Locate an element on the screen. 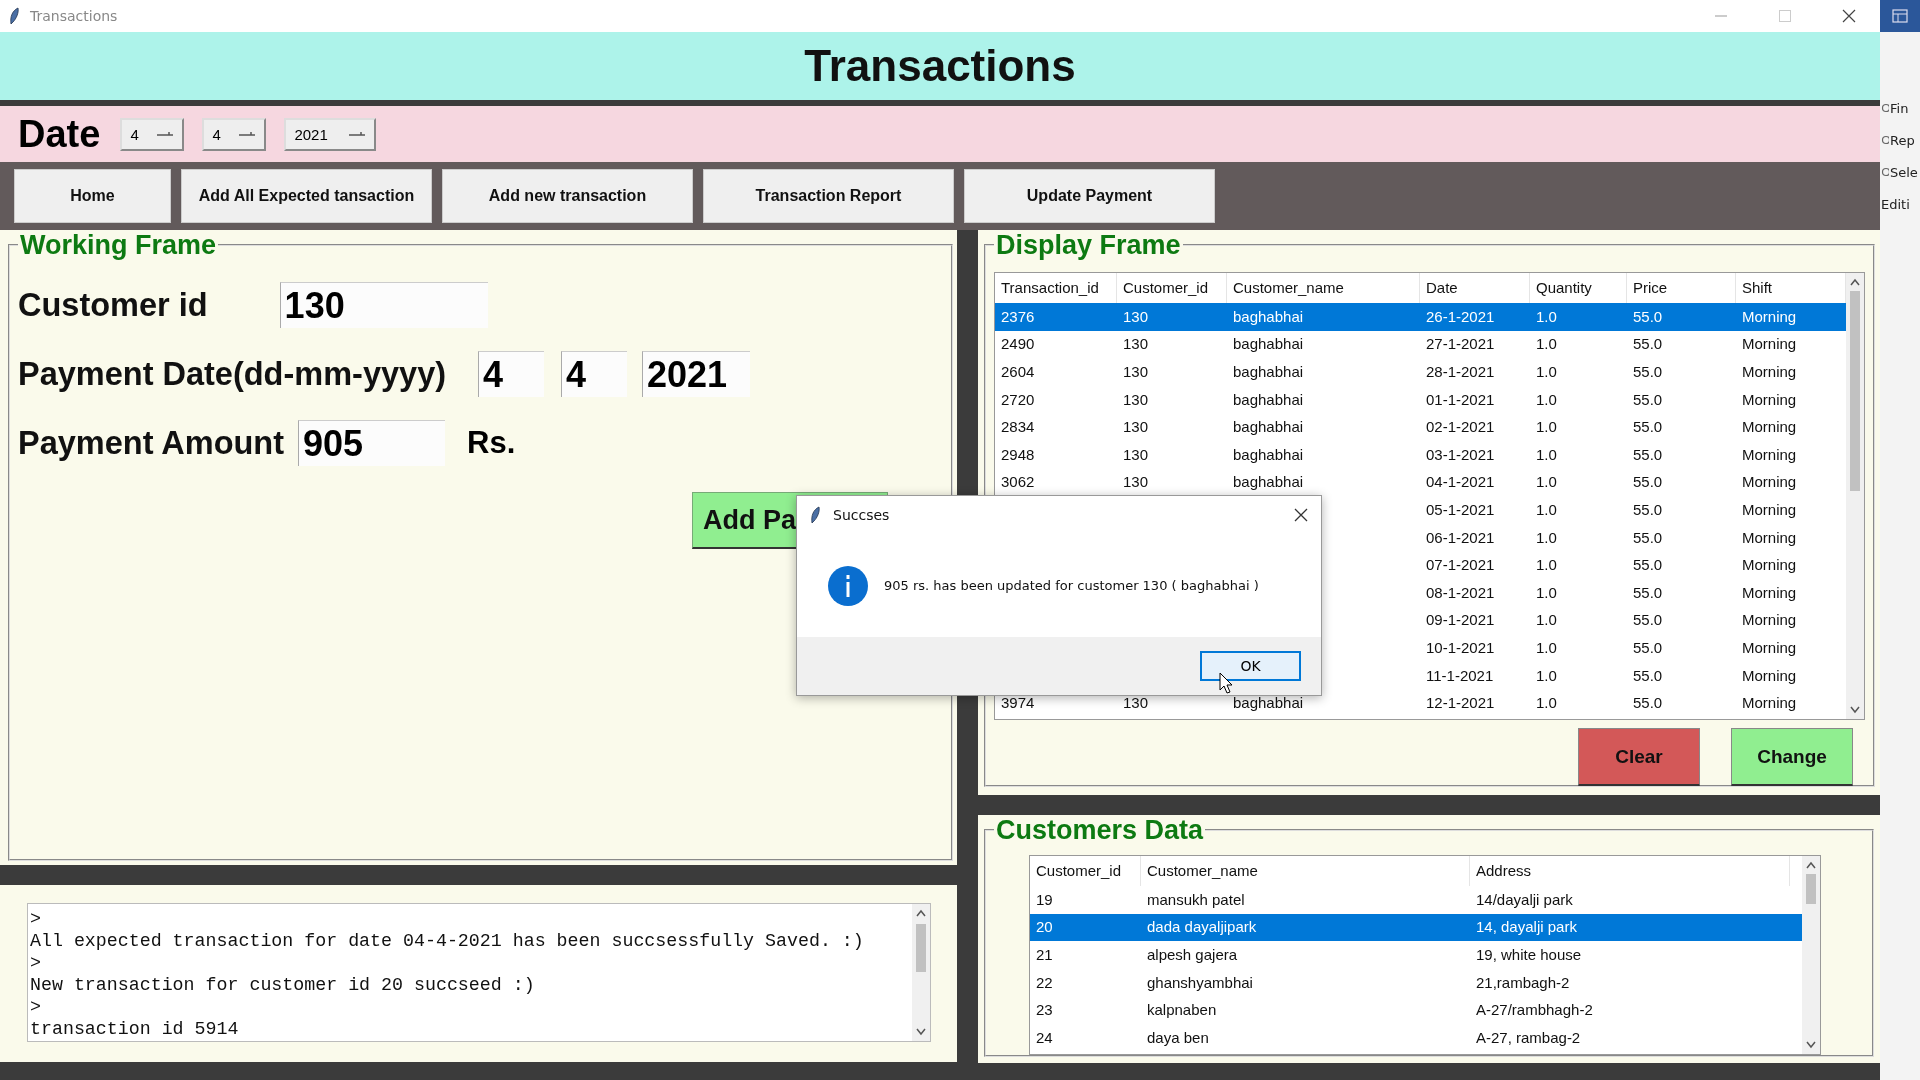  table-cell-text: 3974 is located at coordinates (1018, 703).